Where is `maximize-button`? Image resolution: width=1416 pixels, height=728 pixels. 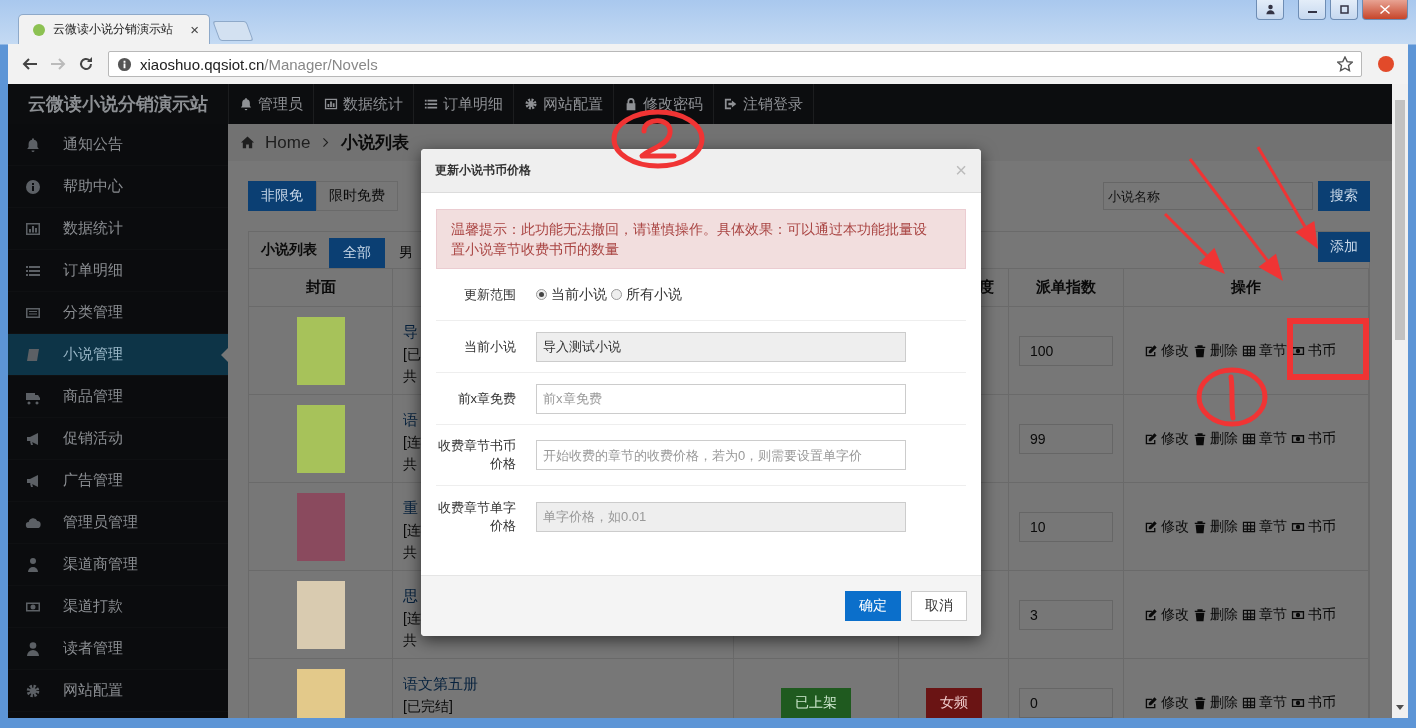
maximize-button is located at coordinates (1344, 10).